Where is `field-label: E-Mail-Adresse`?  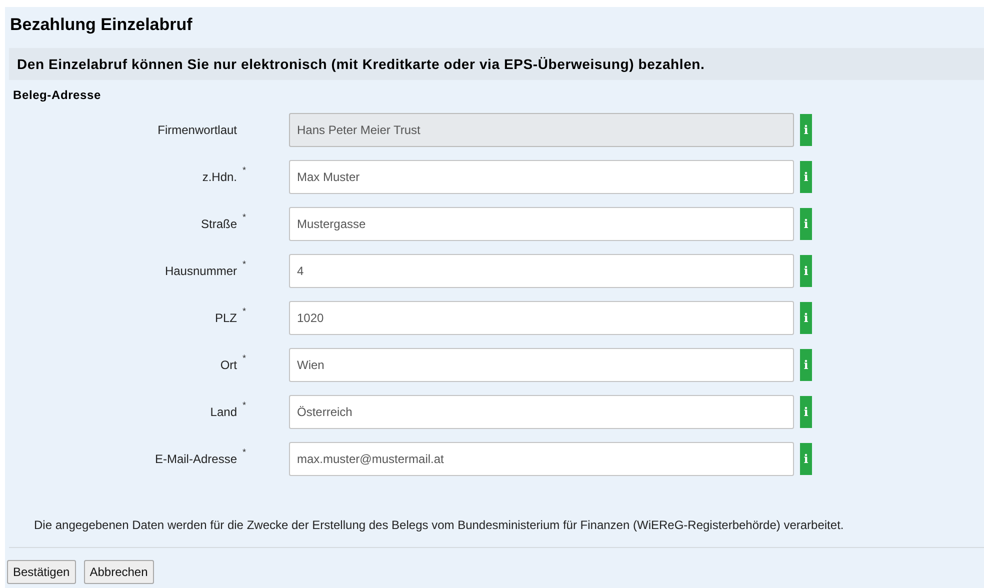
field-label: E-Mail-Adresse is located at coordinates (195, 459).